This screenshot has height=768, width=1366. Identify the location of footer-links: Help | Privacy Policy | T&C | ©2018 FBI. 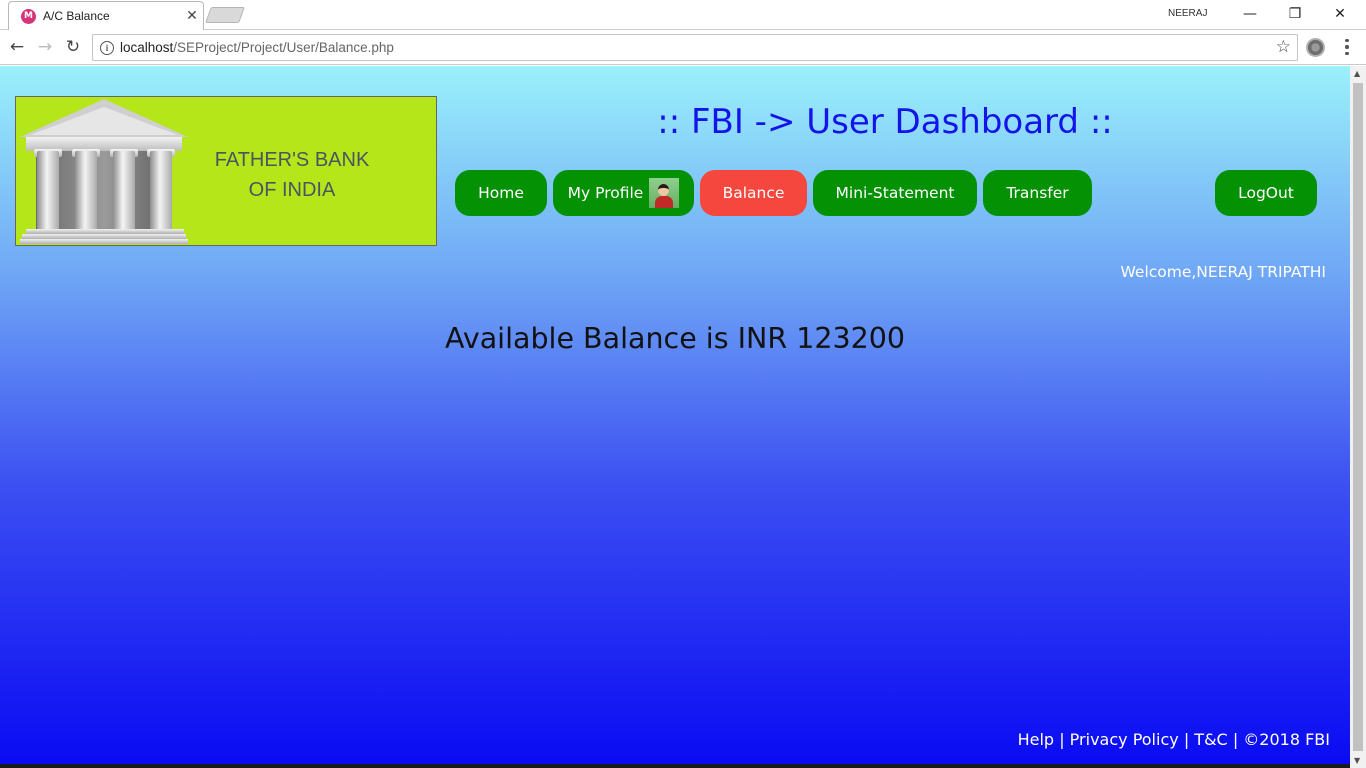
(1150, 739).